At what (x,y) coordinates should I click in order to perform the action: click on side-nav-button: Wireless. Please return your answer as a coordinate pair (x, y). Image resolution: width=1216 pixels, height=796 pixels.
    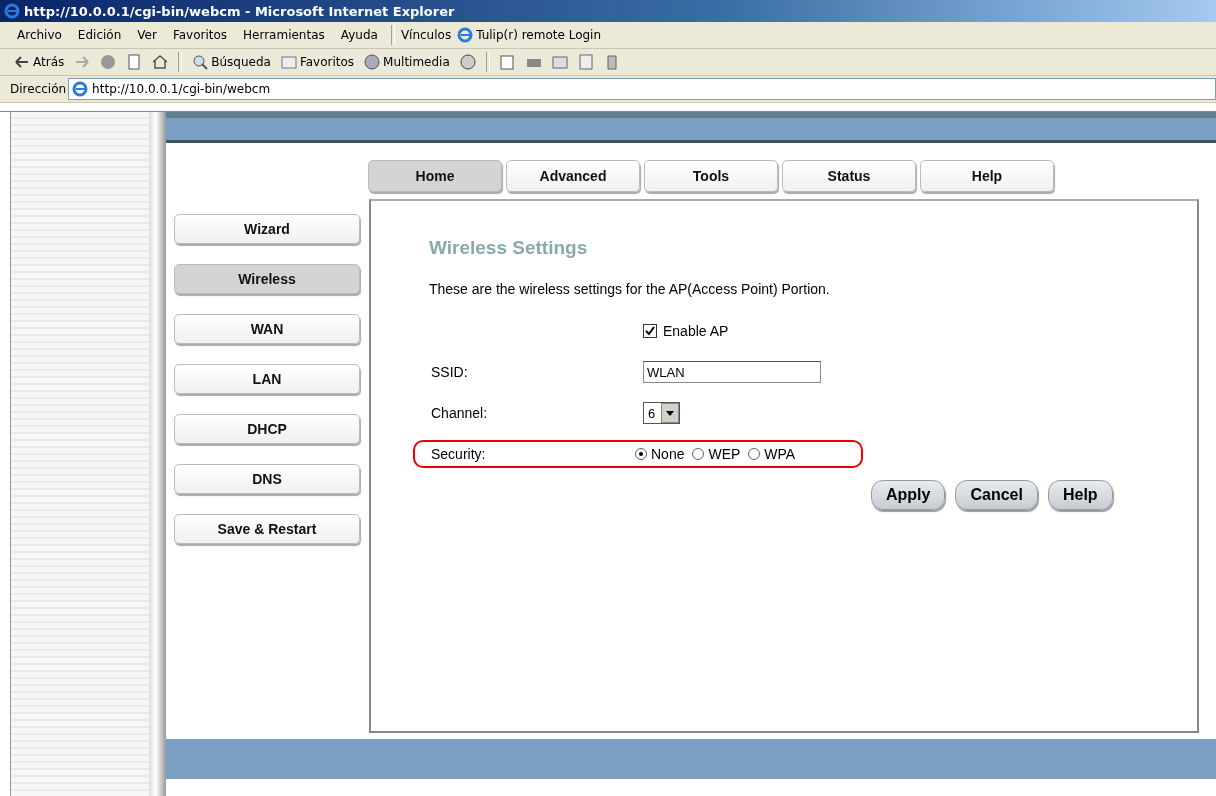
    Looking at the image, I should click on (267, 279).